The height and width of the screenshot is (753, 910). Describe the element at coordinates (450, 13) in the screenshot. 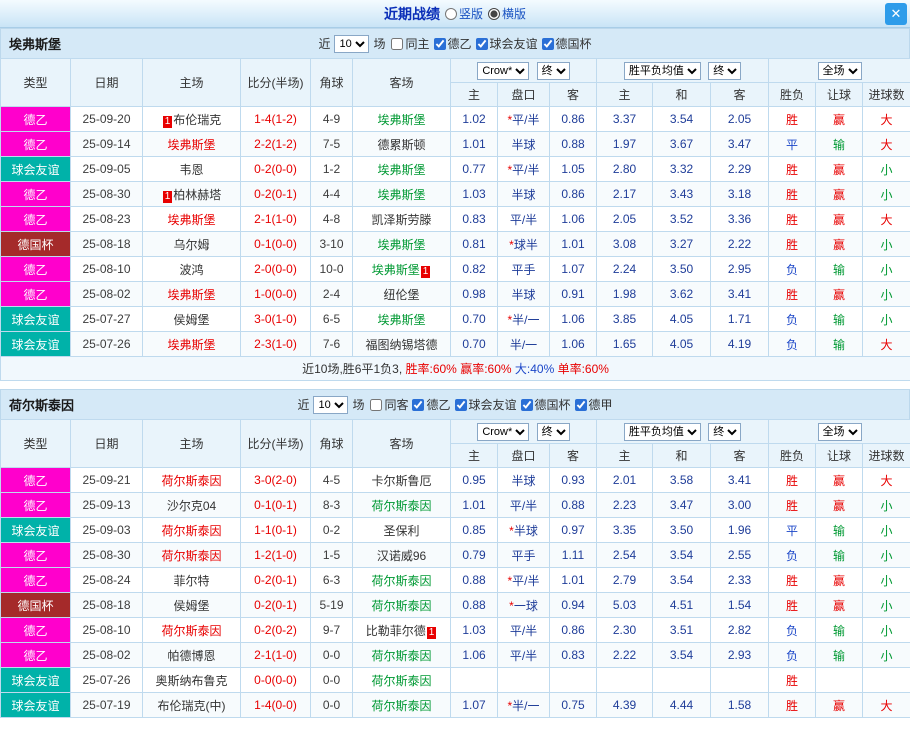

I see `vertical-radio` at that location.